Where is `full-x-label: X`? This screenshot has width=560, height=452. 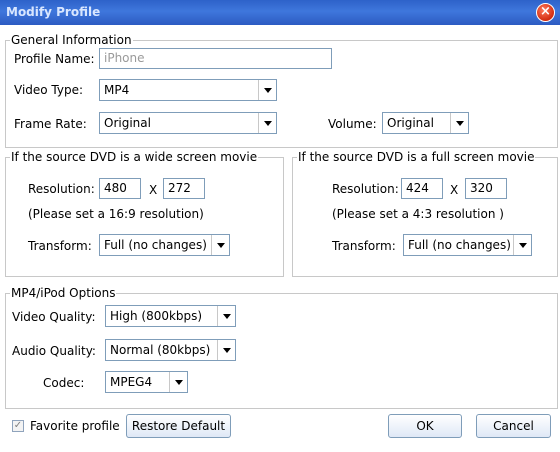 full-x-label: X is located at coordinates (454, 190).